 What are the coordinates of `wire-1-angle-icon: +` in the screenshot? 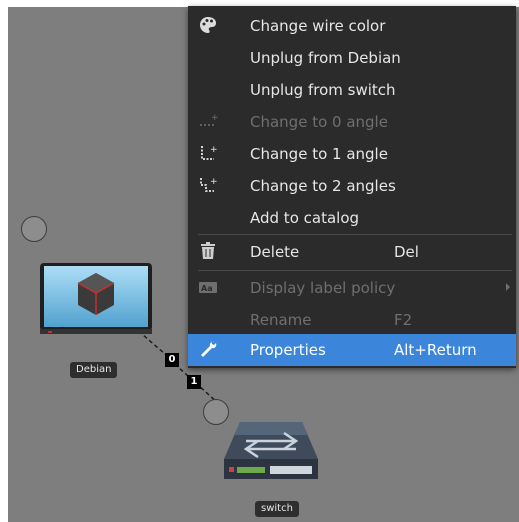 It's located at (209, 152).